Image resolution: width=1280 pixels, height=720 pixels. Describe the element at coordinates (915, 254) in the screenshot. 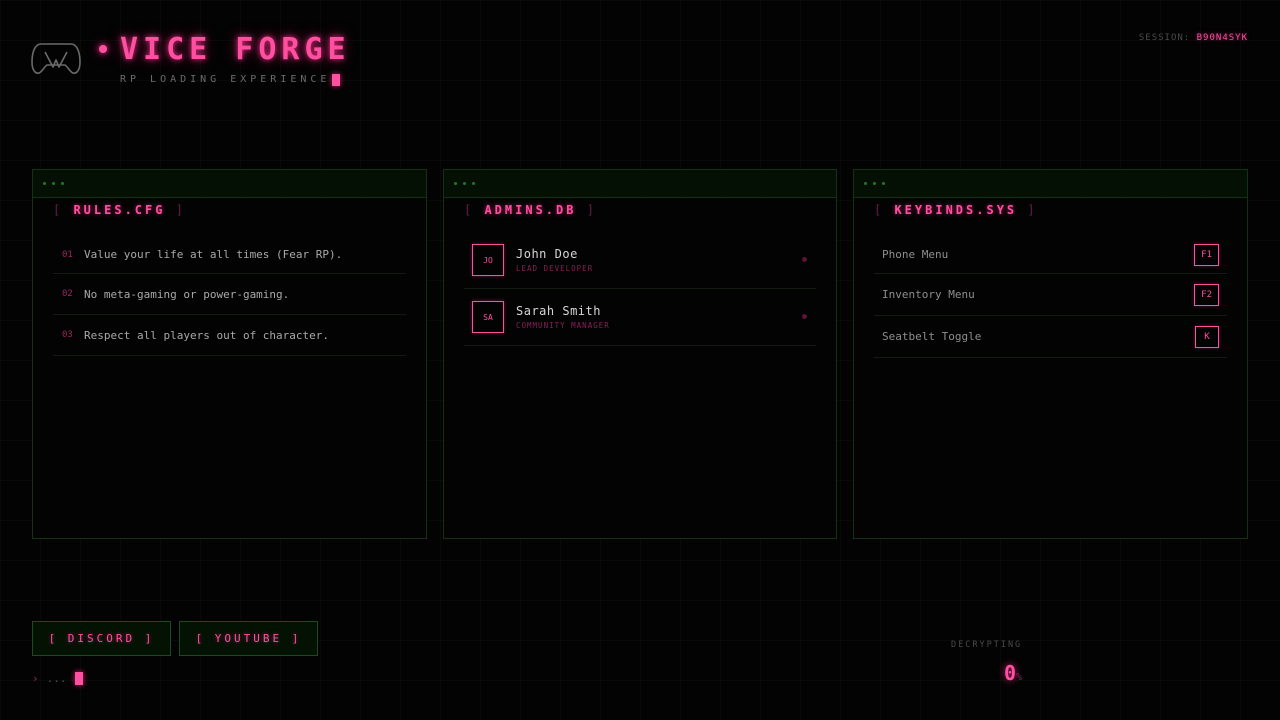

I see `keybind-label: Phone Menu` at that location.